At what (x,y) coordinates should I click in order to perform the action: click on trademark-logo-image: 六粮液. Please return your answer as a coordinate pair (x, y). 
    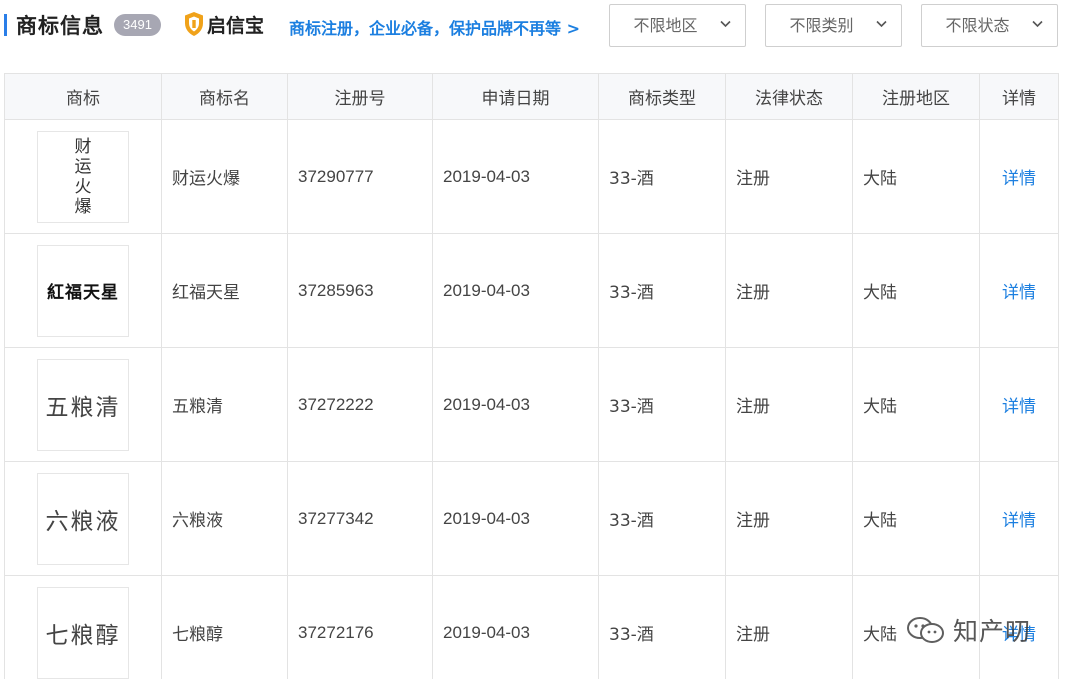
    Looking at the image, I should click on (83, 518).